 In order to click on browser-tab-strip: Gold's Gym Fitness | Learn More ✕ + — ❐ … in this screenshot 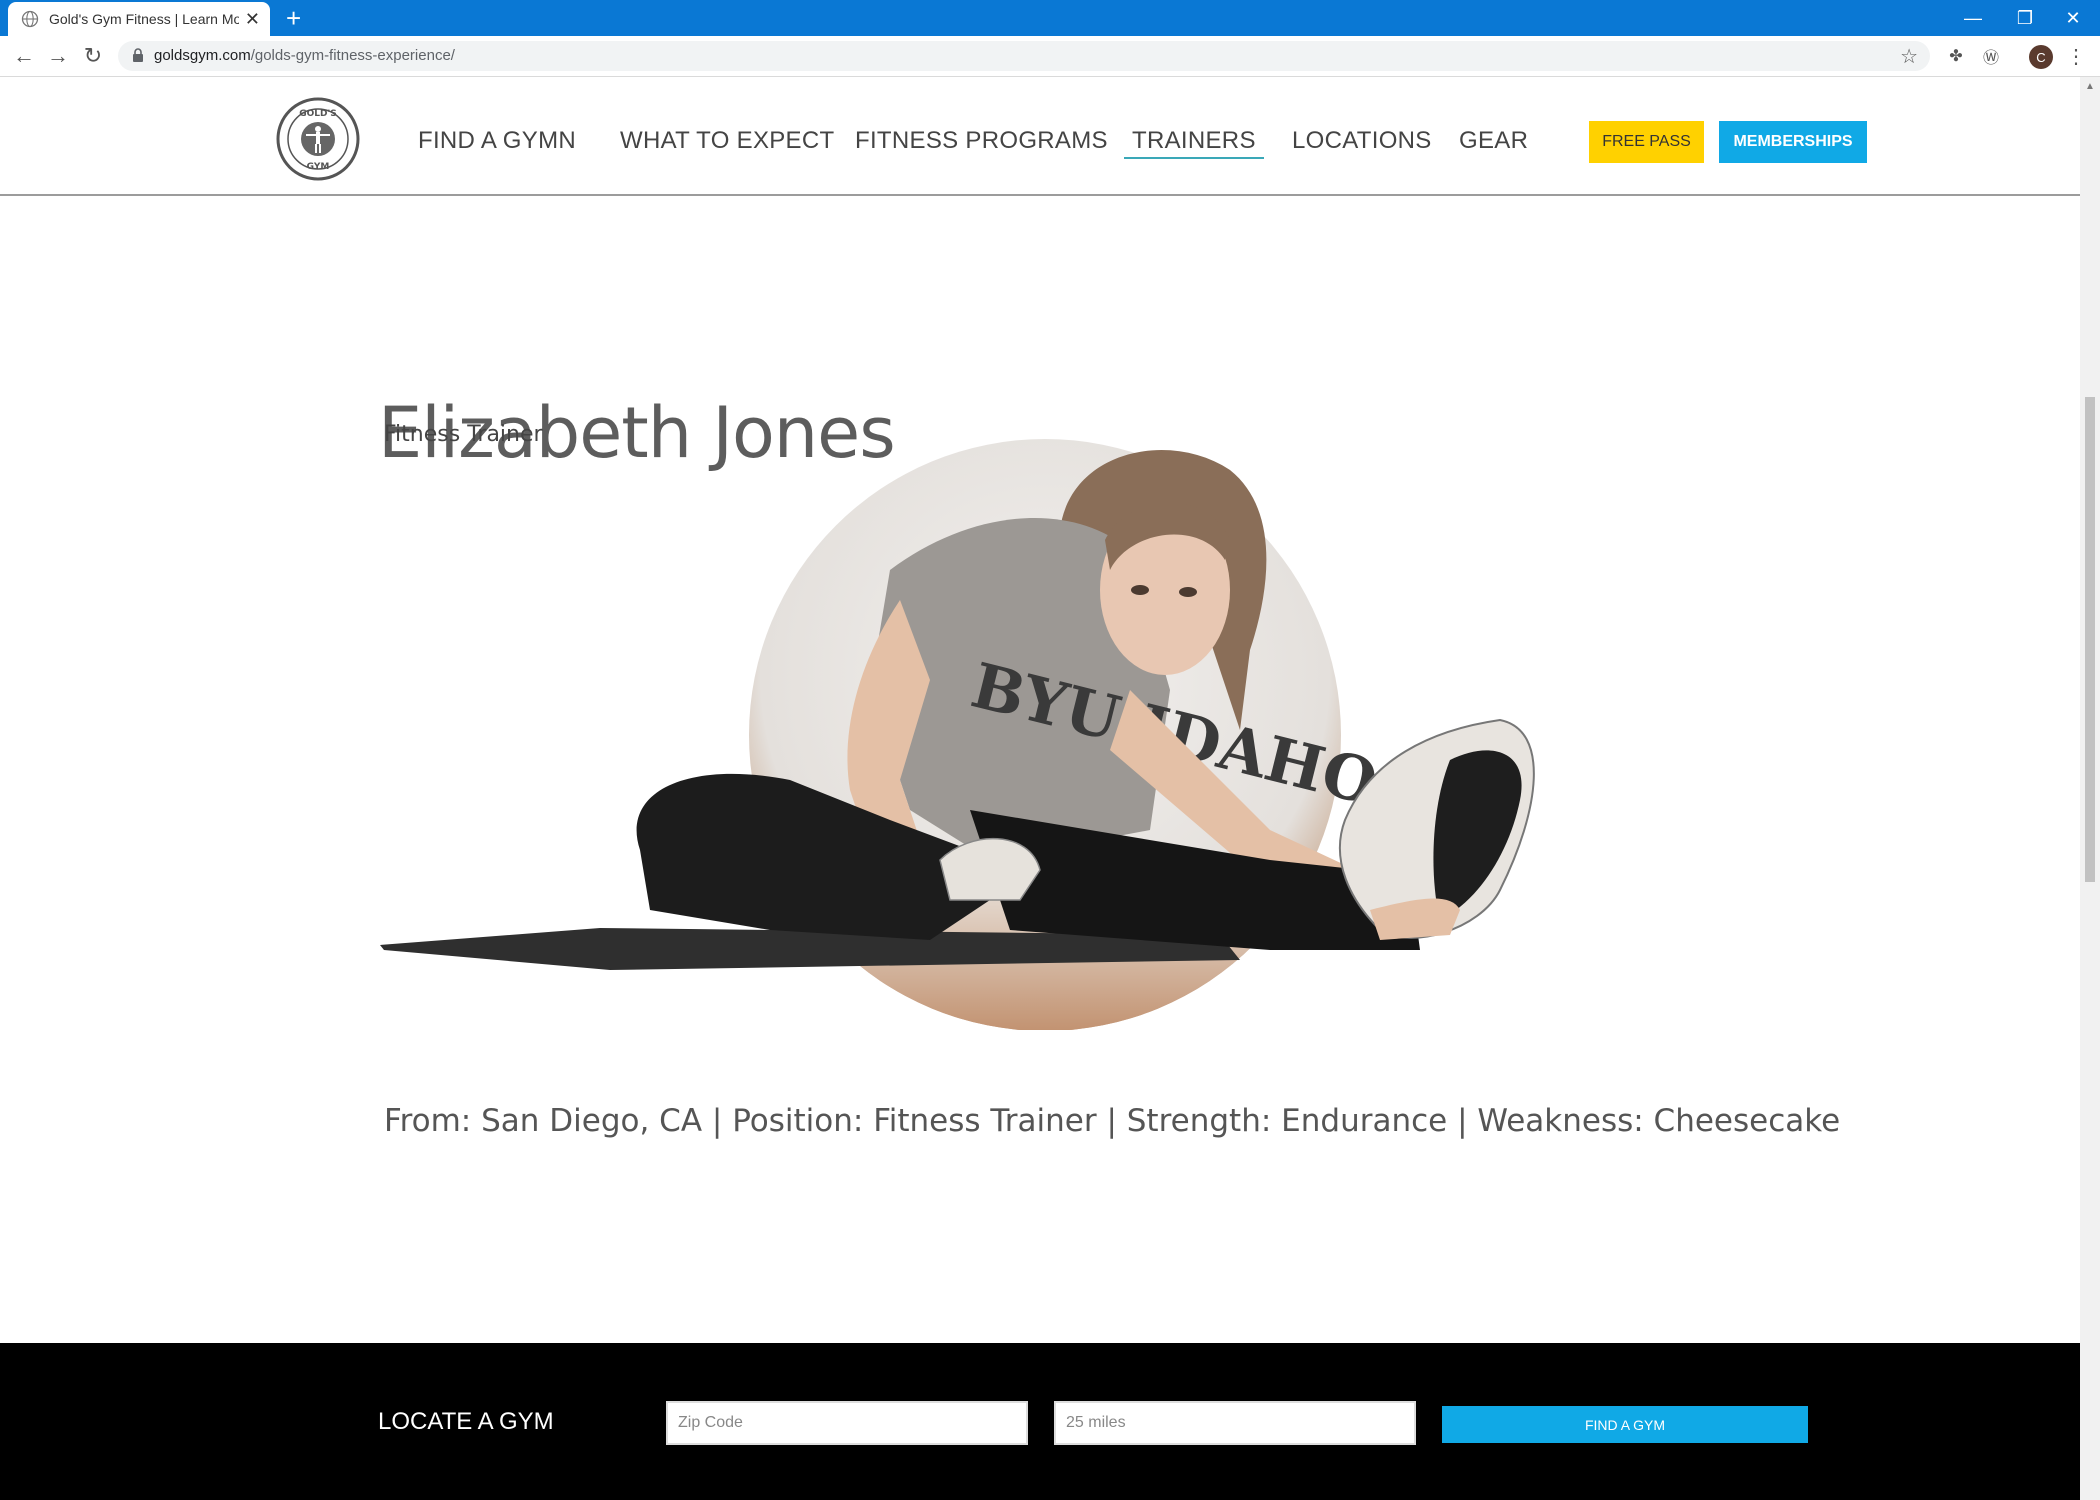, I will do `click(1050, 18)`.